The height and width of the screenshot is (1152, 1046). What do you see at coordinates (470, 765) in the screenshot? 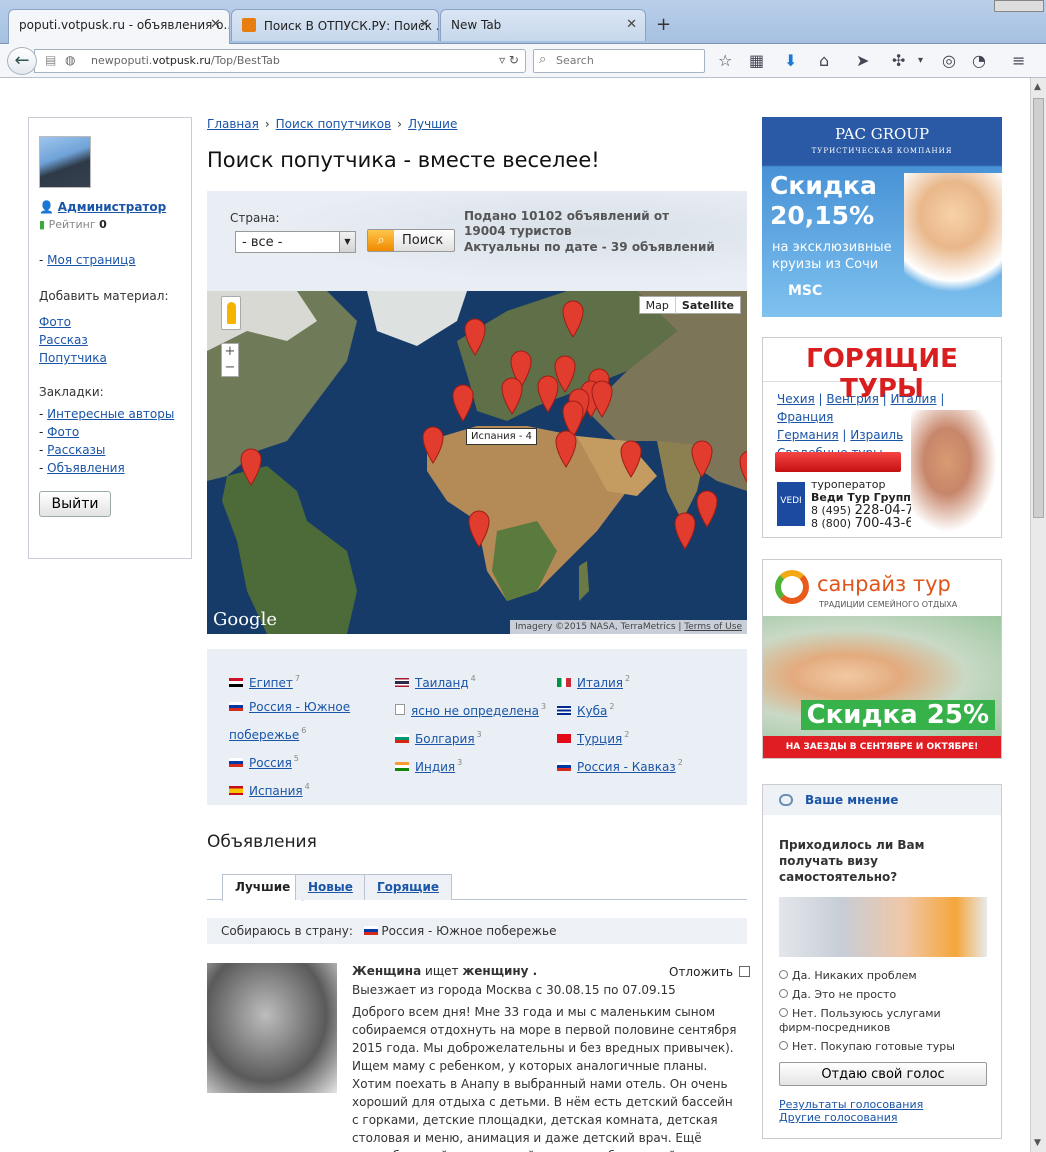
I see `list-item: Индия 3` at bounding box center [470, 765].